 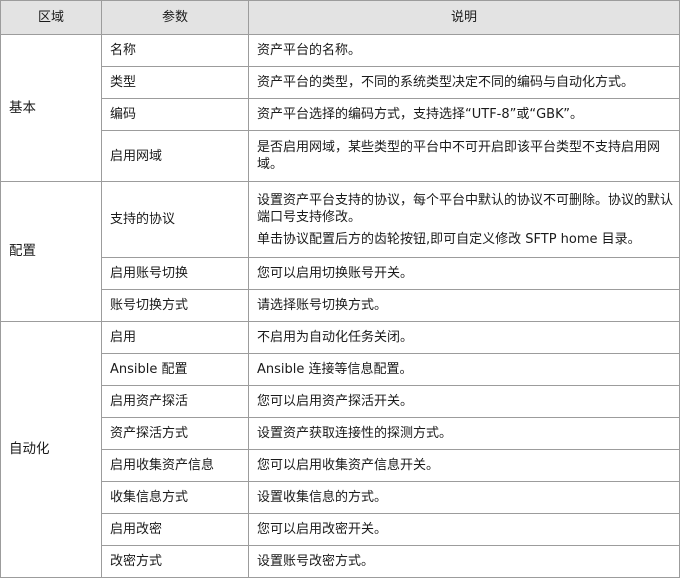 I want to click on table-row: 启用账号切换 您可以启用切换账号开关。, so click(x=340, y=273).